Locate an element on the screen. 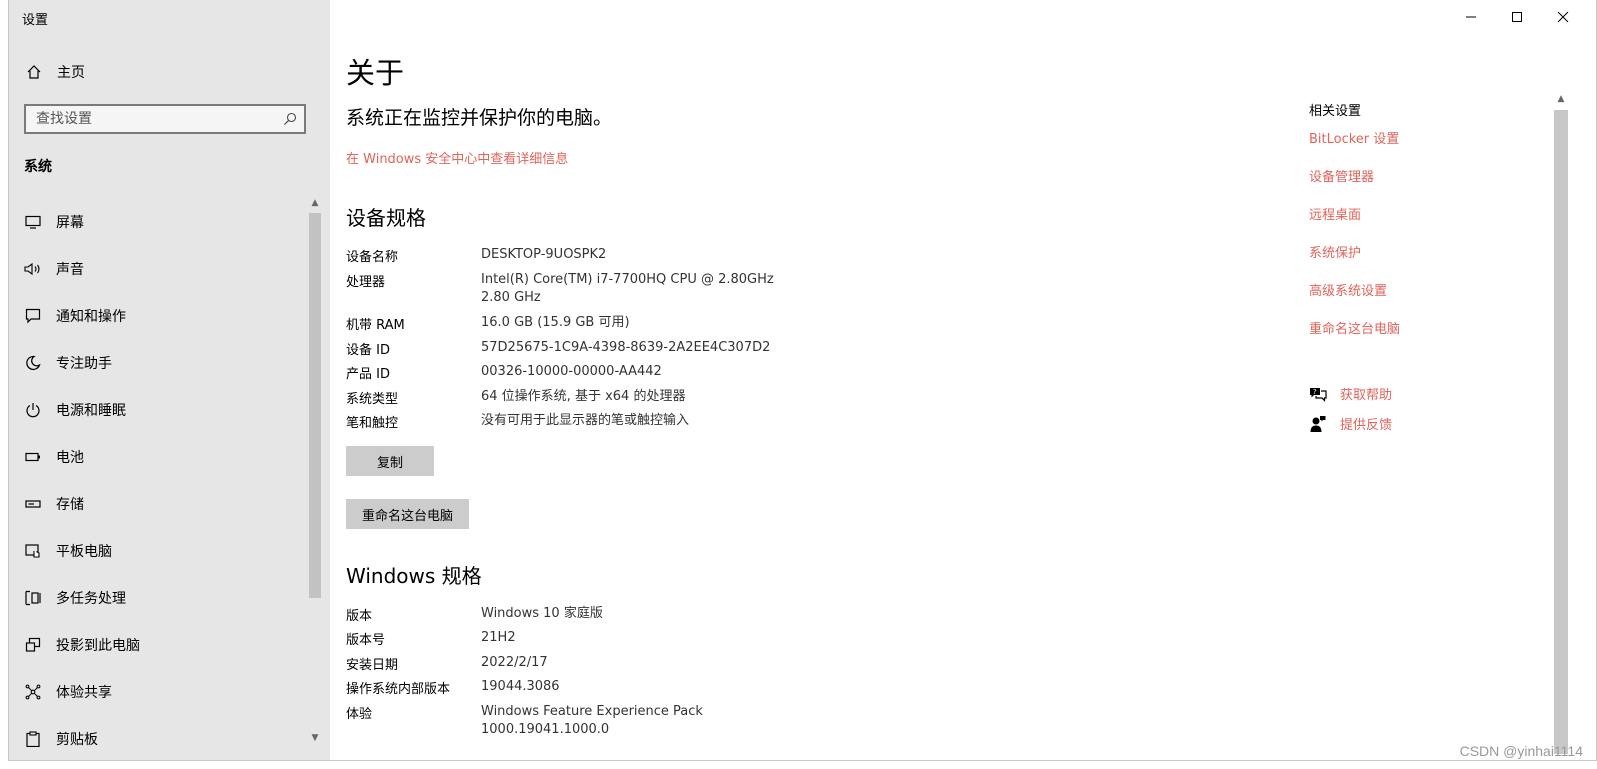 The image size is (1597, 769). notification-icon is located at coordinates (33, 316).